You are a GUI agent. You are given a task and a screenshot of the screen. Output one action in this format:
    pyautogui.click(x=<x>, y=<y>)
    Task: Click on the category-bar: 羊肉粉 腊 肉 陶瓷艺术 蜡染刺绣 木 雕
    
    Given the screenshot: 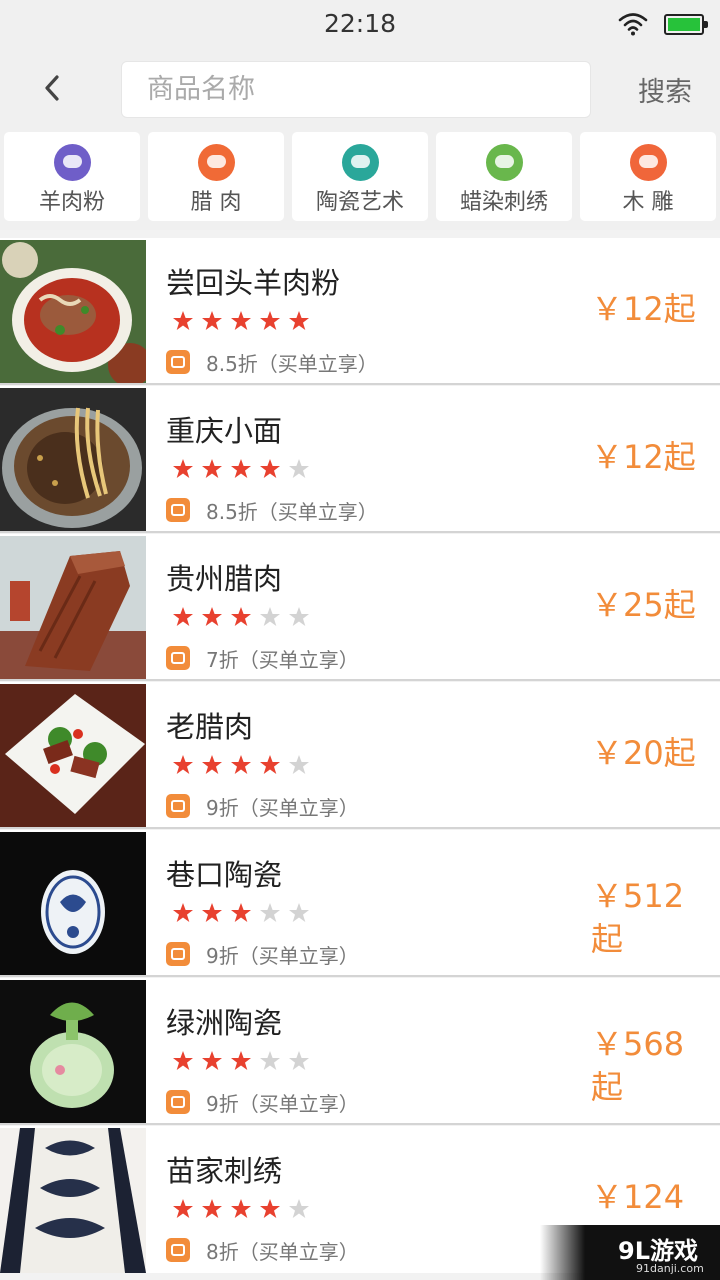 What is the action you would take?
    pyautogui.click(x=360, y=179)
    